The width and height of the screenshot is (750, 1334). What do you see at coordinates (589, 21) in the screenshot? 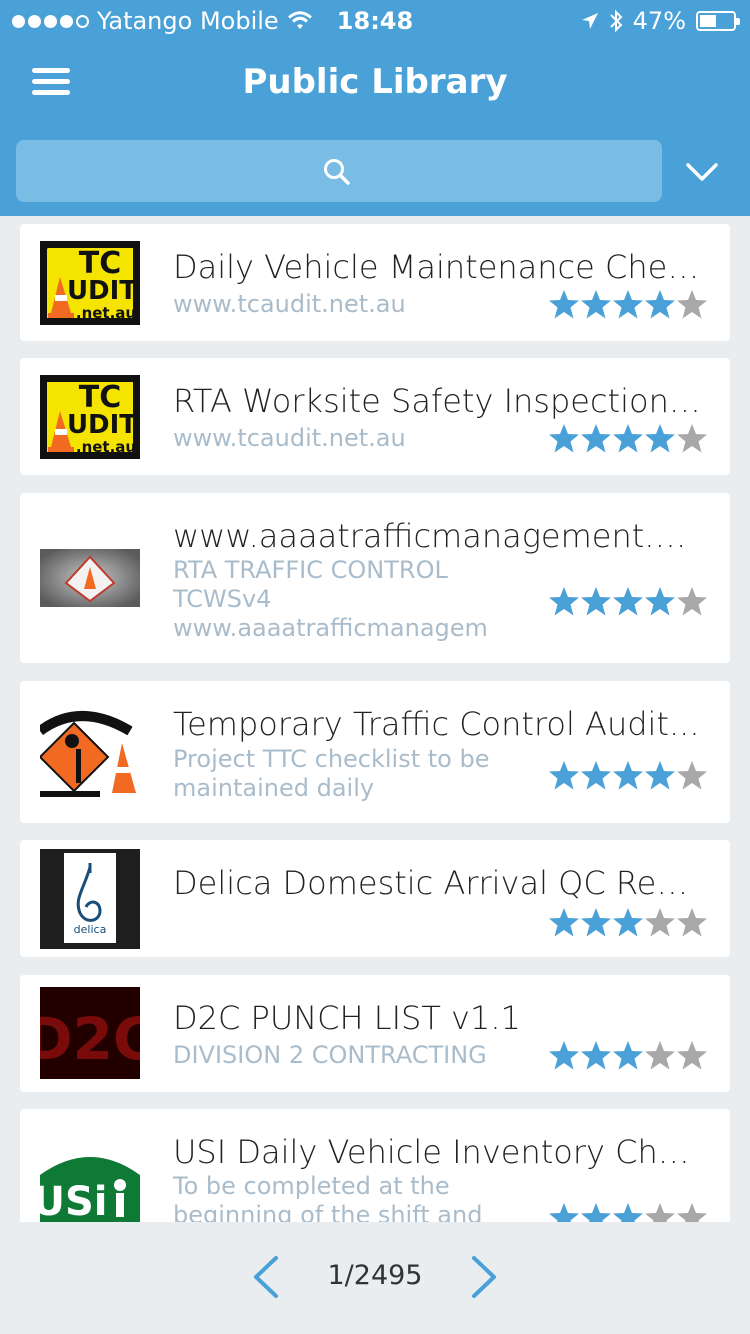
I see `location-arrow-icon` at bounding box center [589, 21].